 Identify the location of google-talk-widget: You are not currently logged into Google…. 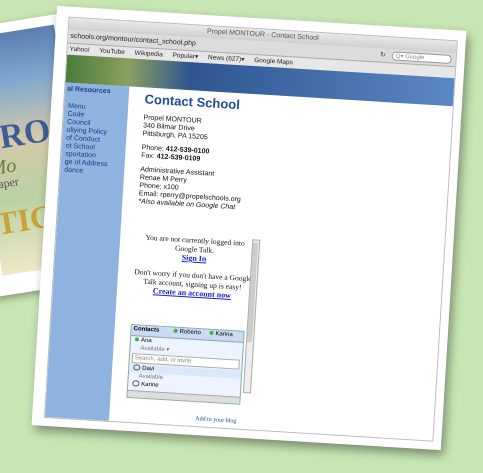
(193, 323).